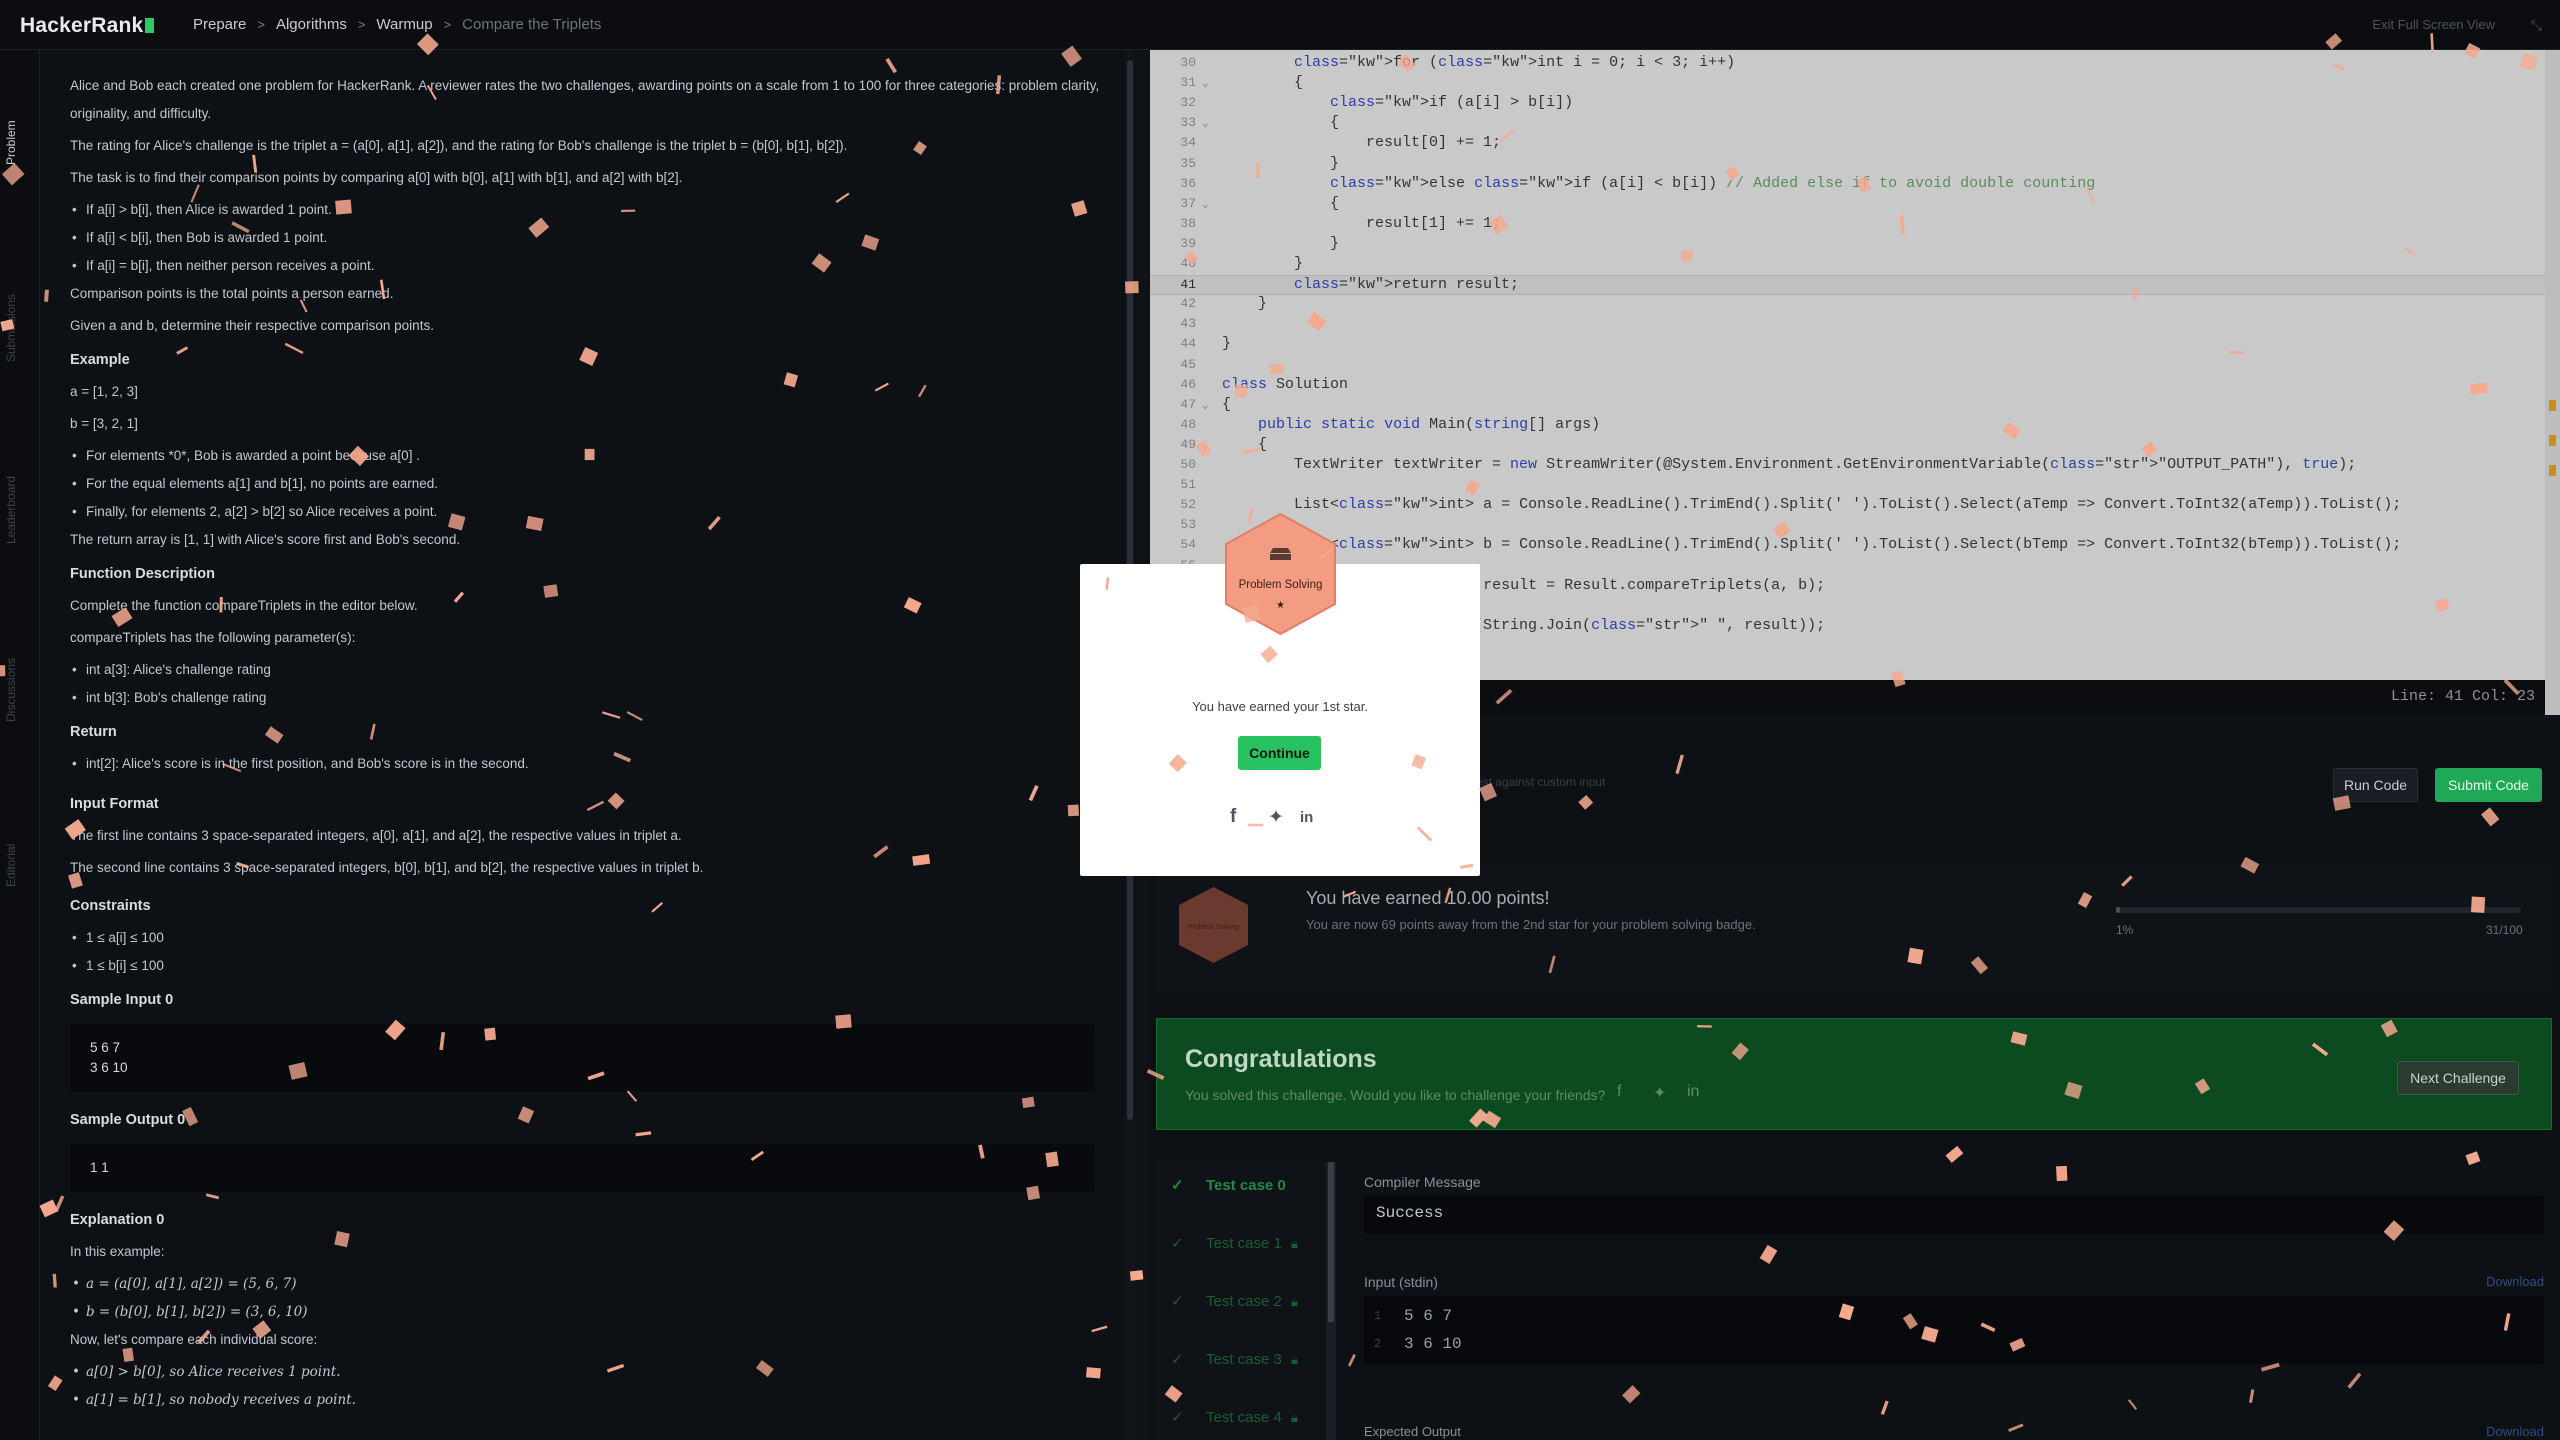  I want to click on breadcrumb-warmup: Warmup, so click(404, 24).